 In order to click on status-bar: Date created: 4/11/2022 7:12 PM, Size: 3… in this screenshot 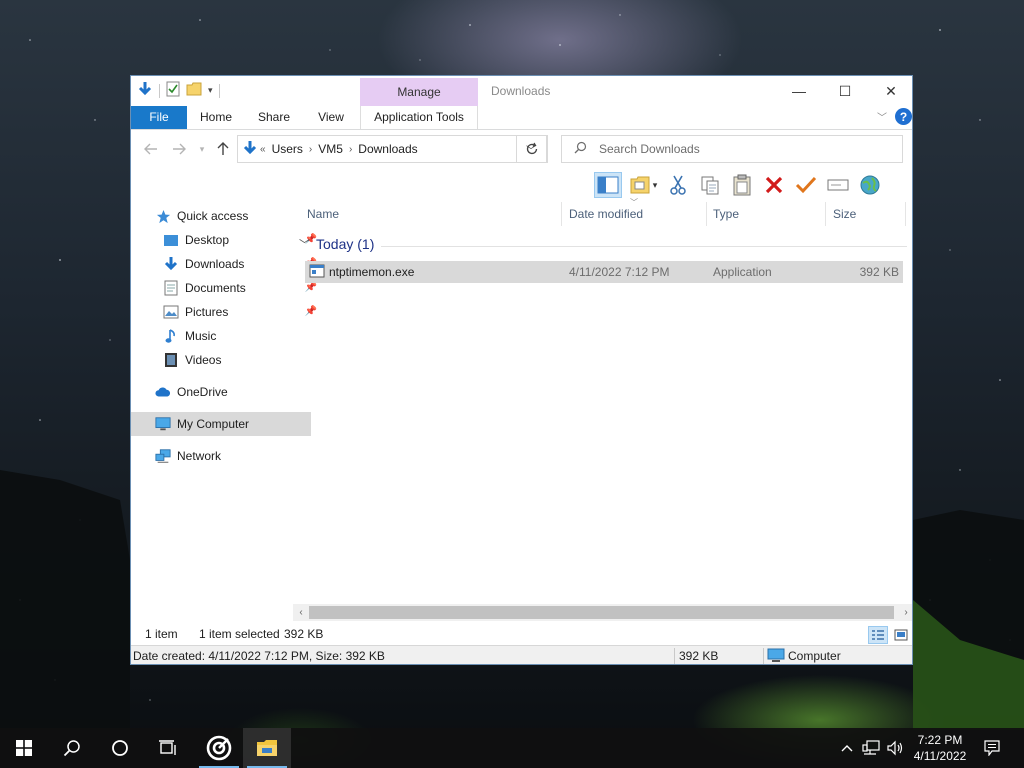, I will do `click(521, 654)`.